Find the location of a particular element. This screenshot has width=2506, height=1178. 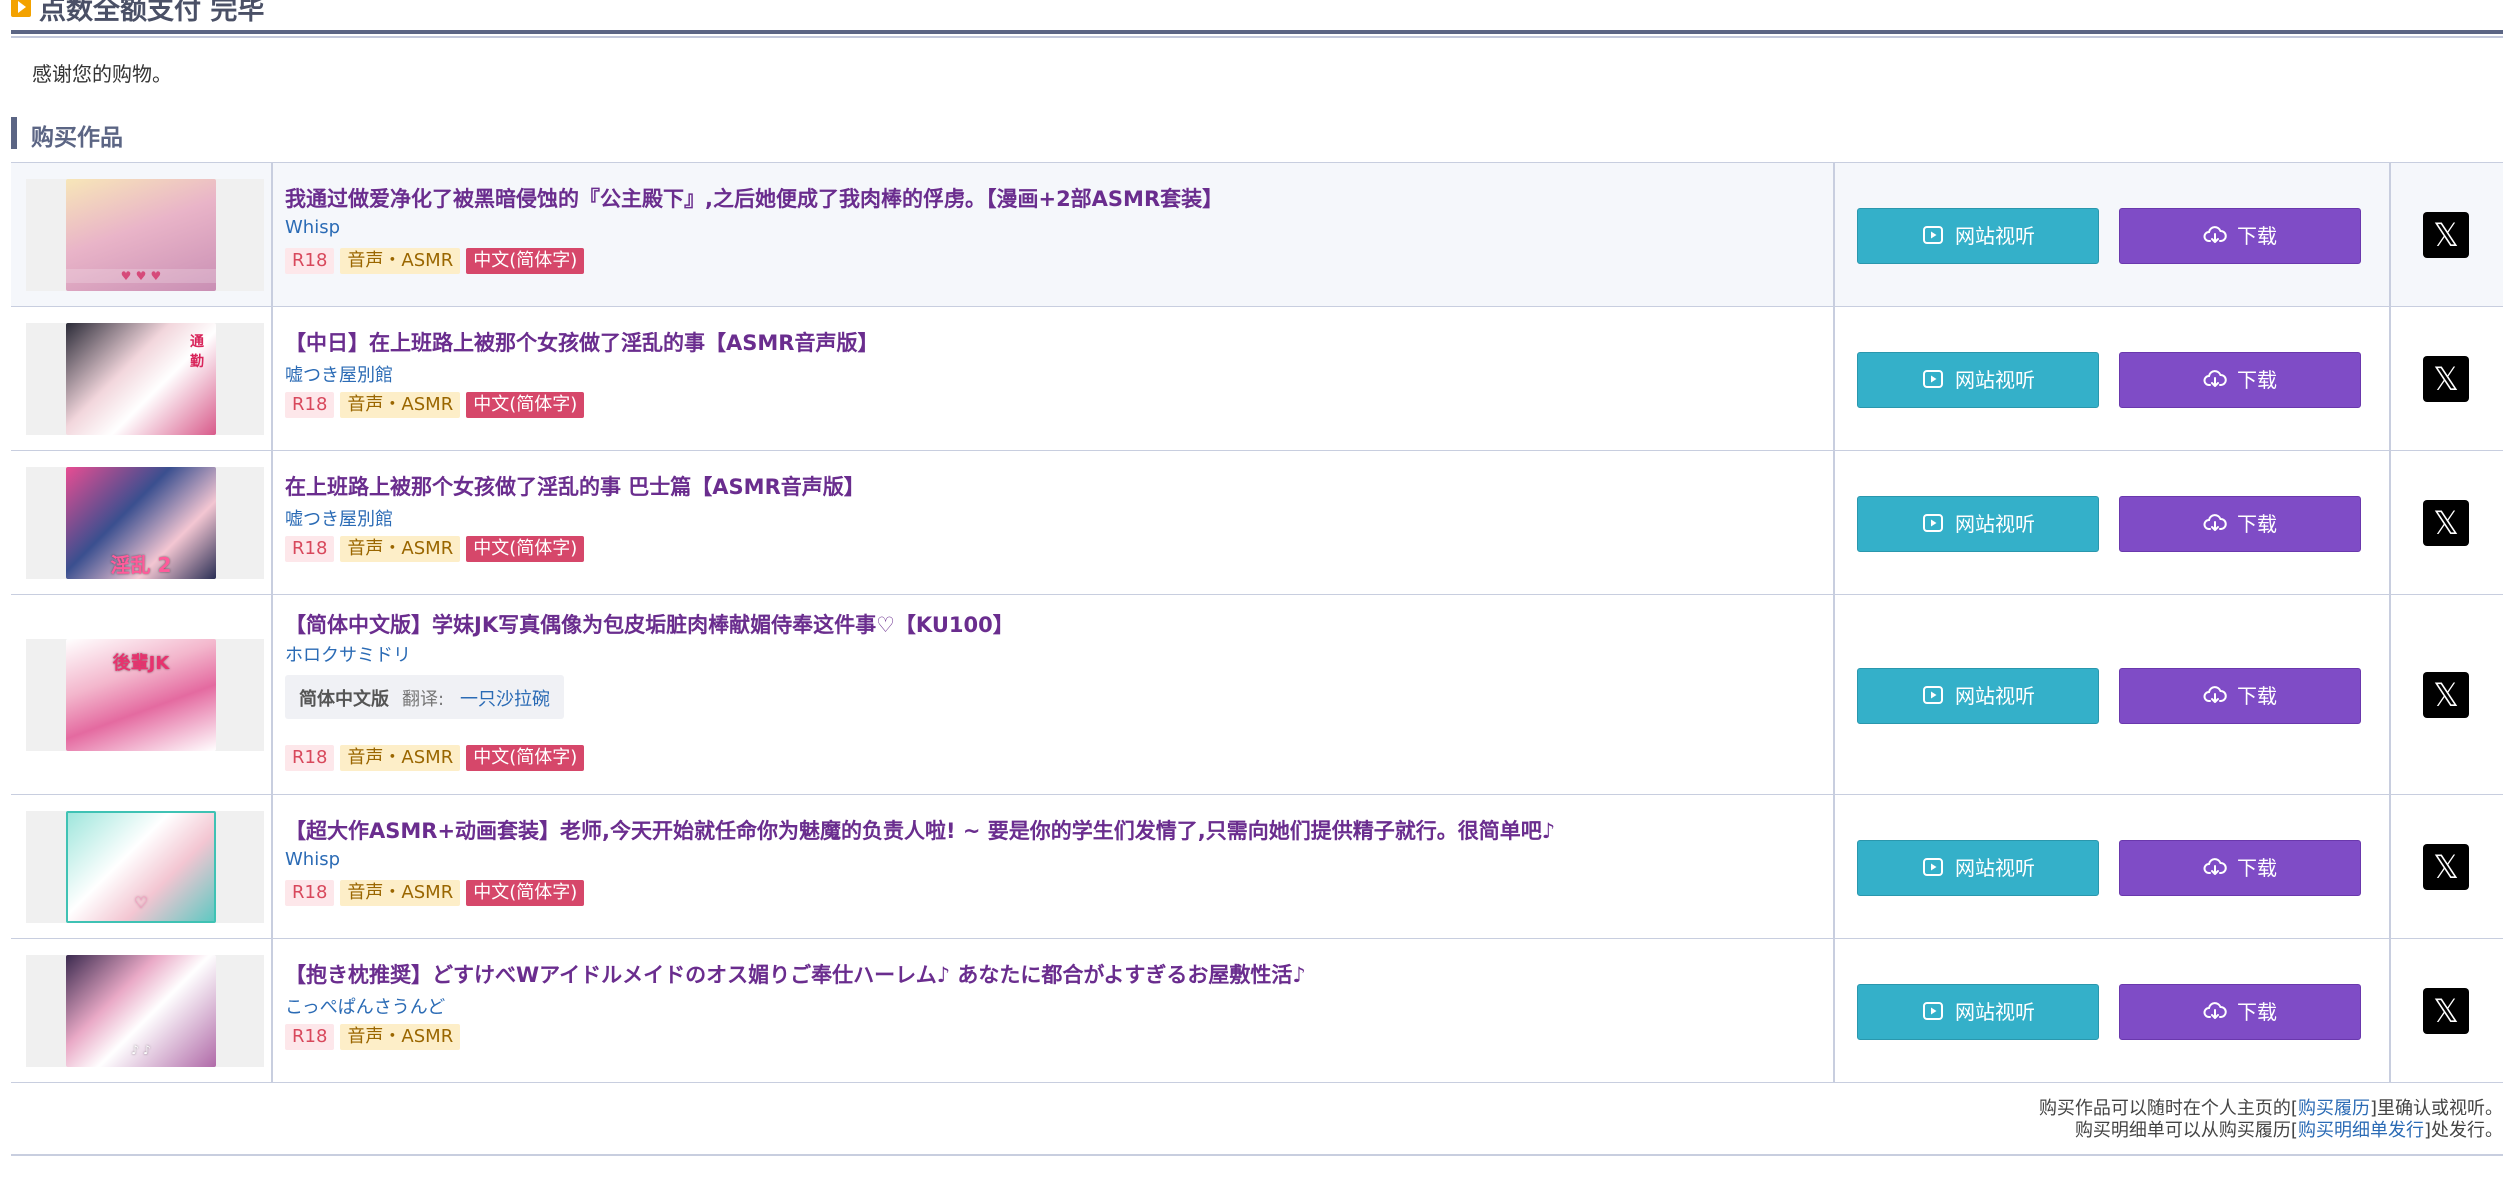

work-title: 【中日】在上班路上被那个女孩做了淫乱的事【ASMR音声版】 is located at coordinates (581, 342).